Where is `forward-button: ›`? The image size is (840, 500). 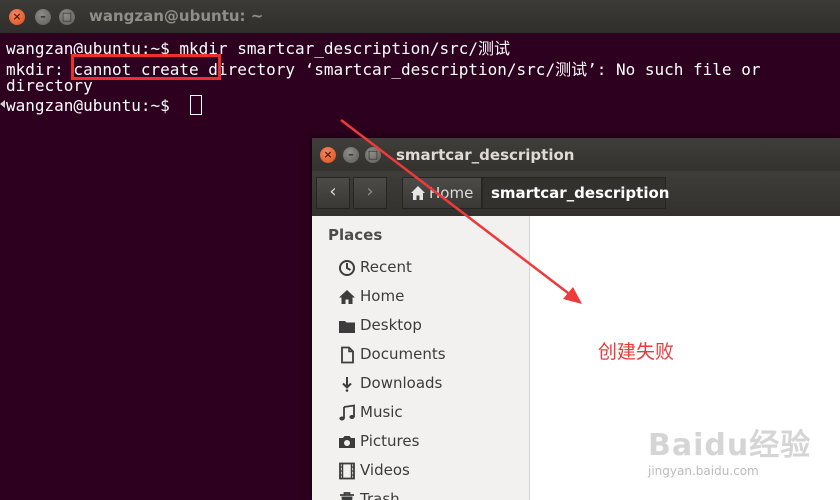 forward-button: › is located at coordinates (370, 193).